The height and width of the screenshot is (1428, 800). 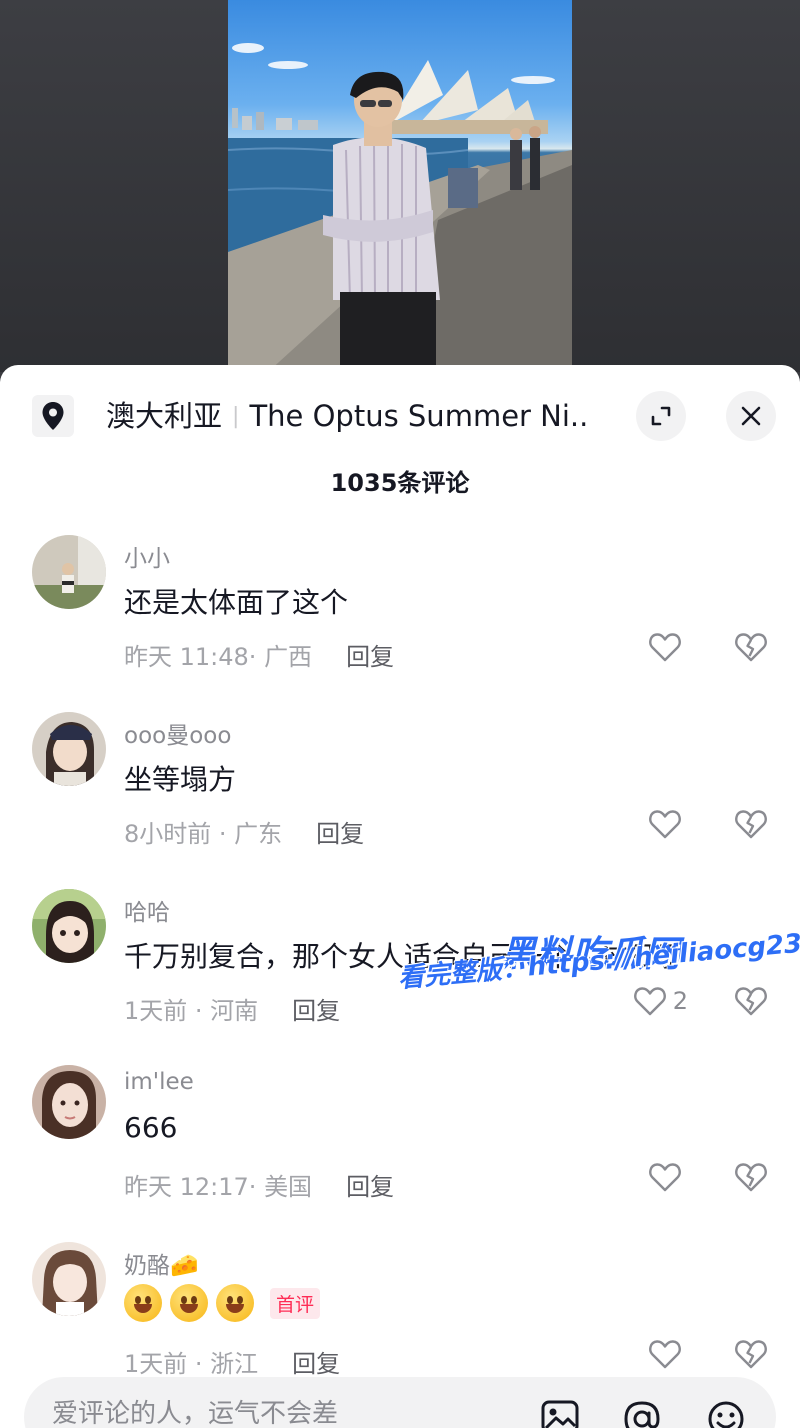 I want to click on emoji-button, so click(x=726, y=1413).